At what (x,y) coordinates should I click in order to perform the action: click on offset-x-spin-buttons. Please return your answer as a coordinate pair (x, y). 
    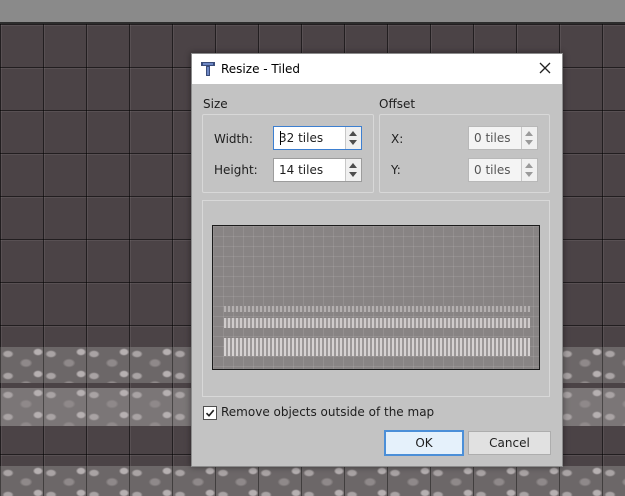
    Looking at the image, I should click on (529, 138).